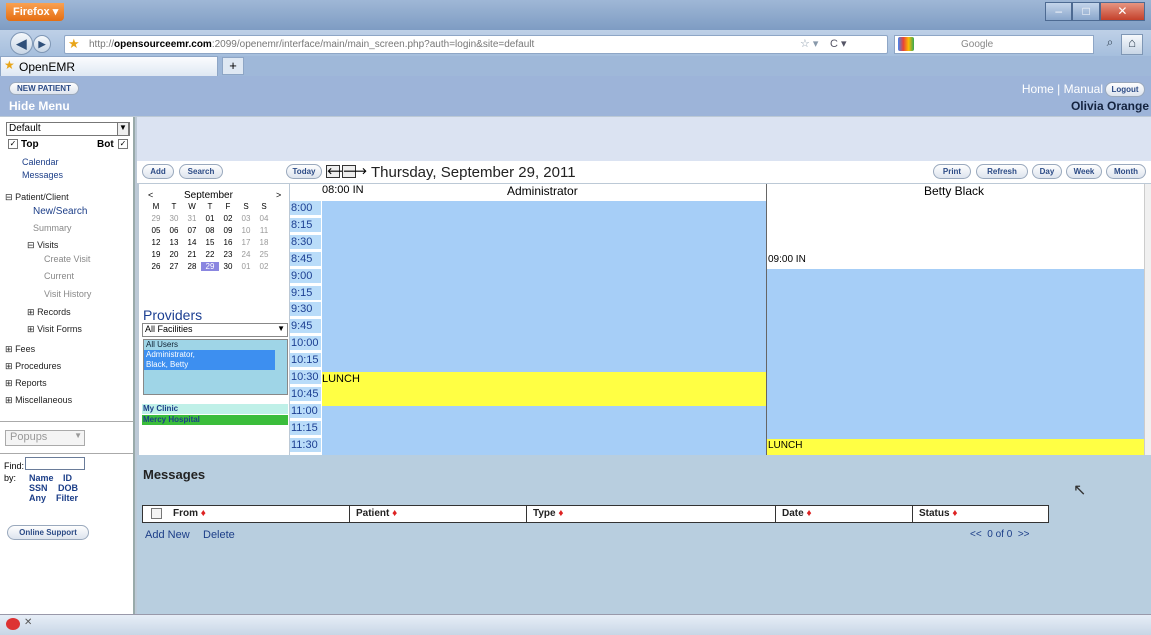  What do you see at coordinates (1059, 11) in the screenshot?
I see `minimize-icon: –` at bounding box center [1059, 11].